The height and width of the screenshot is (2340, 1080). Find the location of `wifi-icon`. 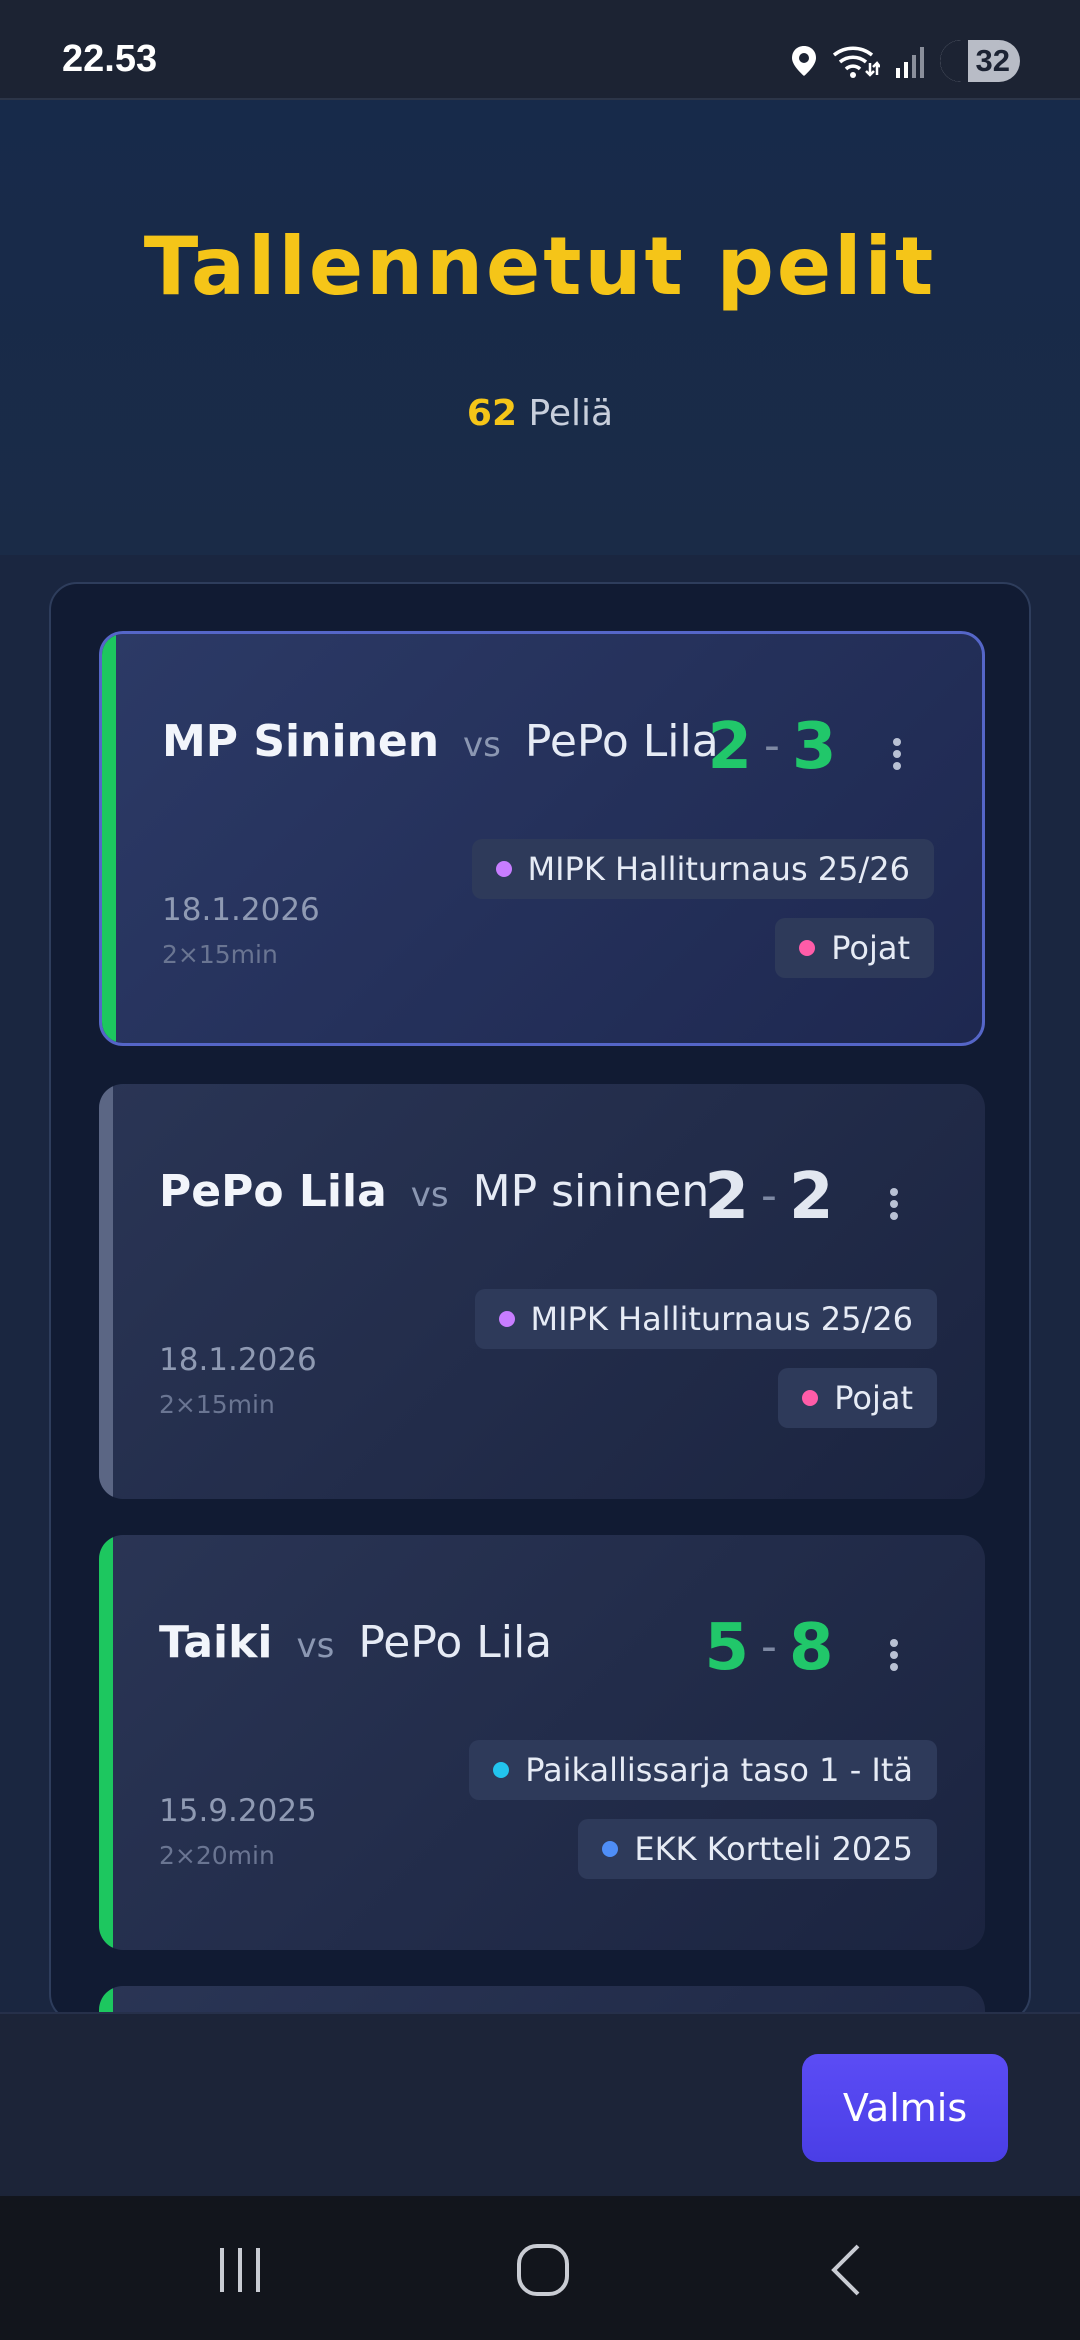

wifi-icon is located at coordinates (856, 62).